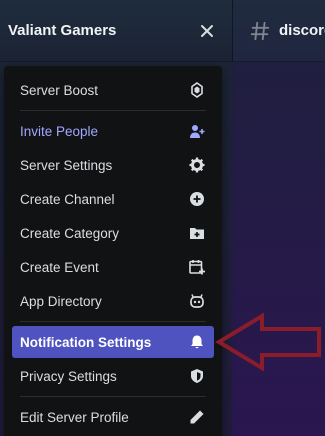  I want to click on folder-plus-icon, so click(197, 233).